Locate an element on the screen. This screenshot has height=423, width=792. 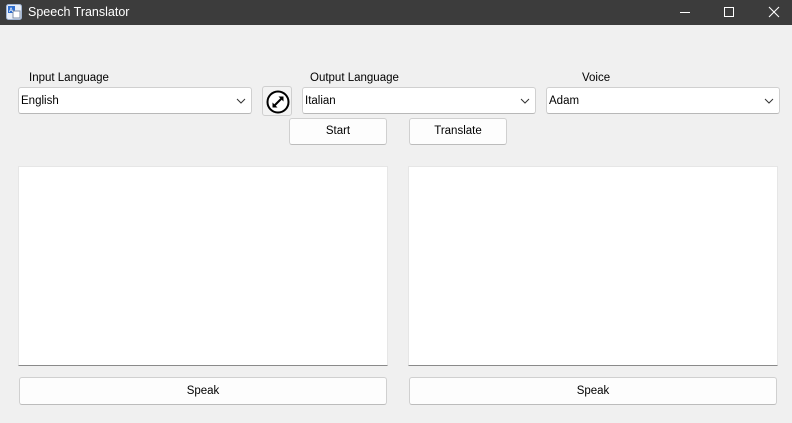
swap-languages-icon is located at coordinates (278, 102).